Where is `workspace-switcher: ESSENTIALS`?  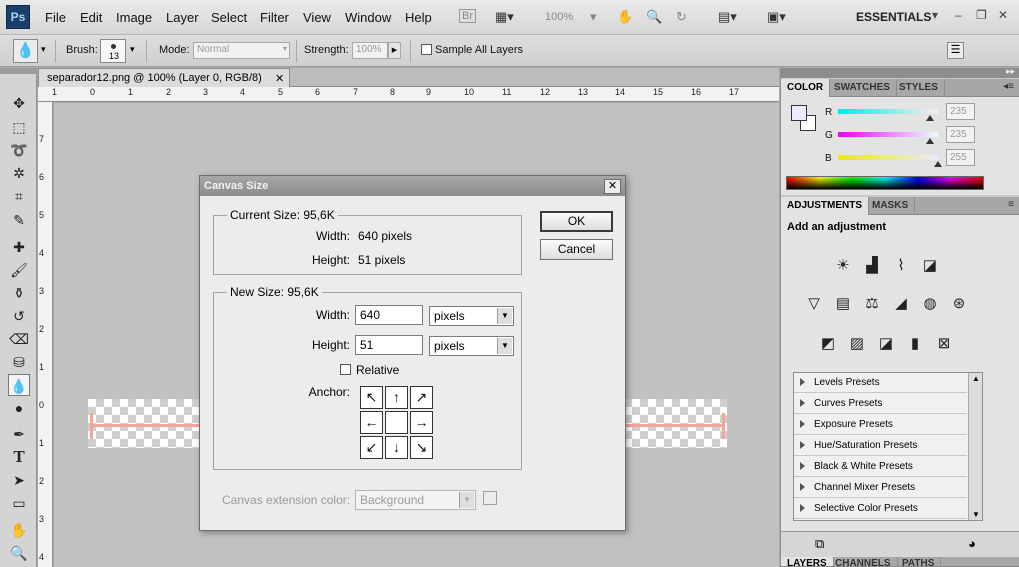
workspace-switcher: ESSENTIALS is located at coordinates (893, 17).